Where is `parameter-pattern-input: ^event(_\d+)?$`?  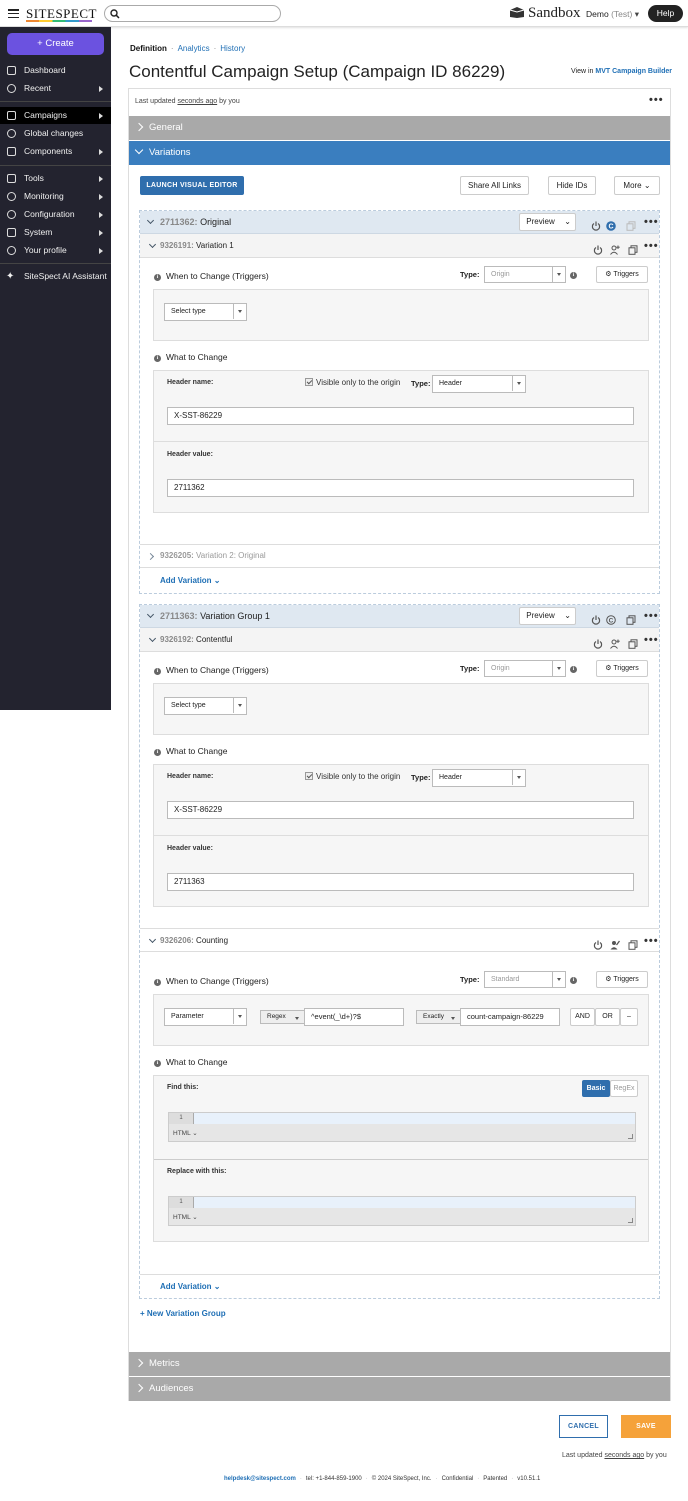 parameter-pattern-input: ^event(_\d+)?$ is located at coordinates (354, 1017).